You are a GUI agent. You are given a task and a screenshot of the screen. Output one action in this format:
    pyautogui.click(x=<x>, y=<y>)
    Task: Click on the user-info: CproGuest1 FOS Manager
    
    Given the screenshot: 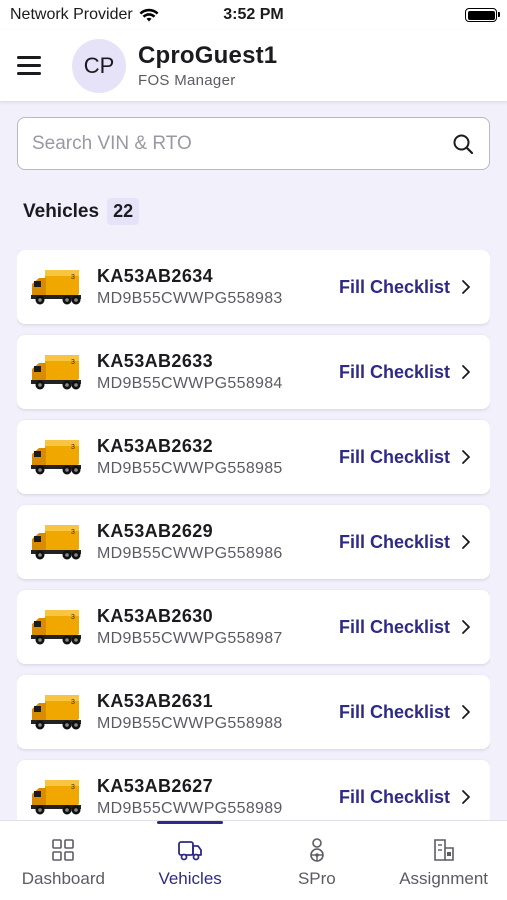 What is the action you would take?
    pyautogui.click(x=207, y=65)
    